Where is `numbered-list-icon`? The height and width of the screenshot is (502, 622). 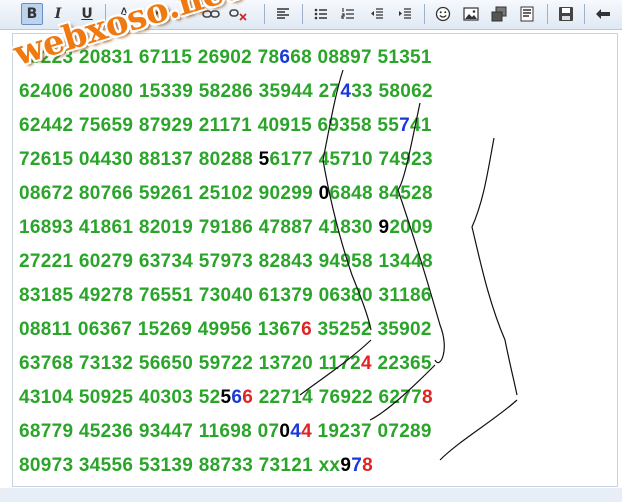
numbered-list-icon is located at coordinates (347, 13).